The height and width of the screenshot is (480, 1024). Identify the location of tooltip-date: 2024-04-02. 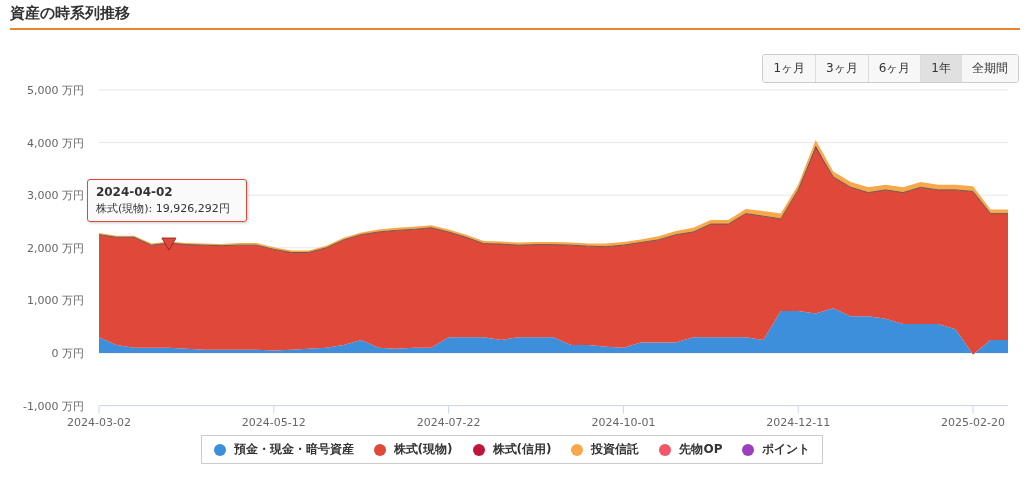
(134, 192).